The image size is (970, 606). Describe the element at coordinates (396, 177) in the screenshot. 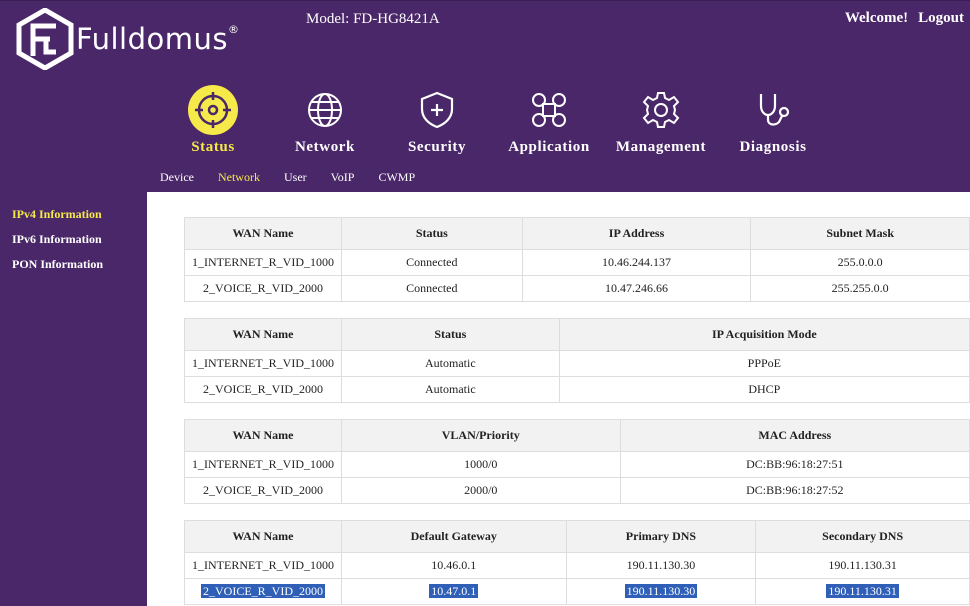

I see `subnav-cwmp: CWMP` at that location.